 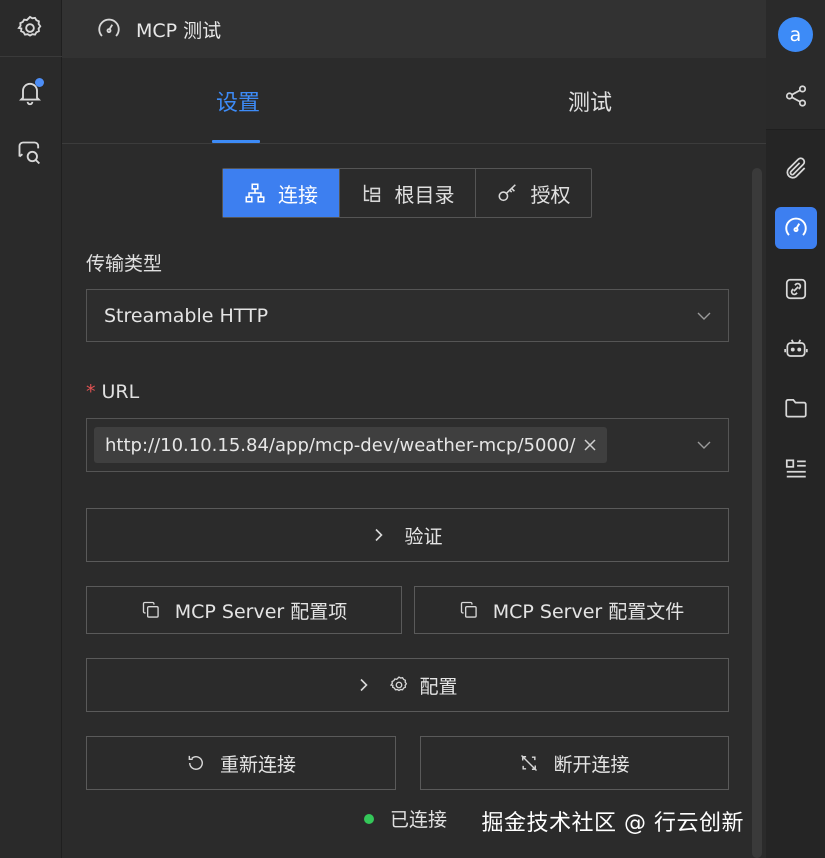 I want to click on folder-button, so click(x=796, y=408).